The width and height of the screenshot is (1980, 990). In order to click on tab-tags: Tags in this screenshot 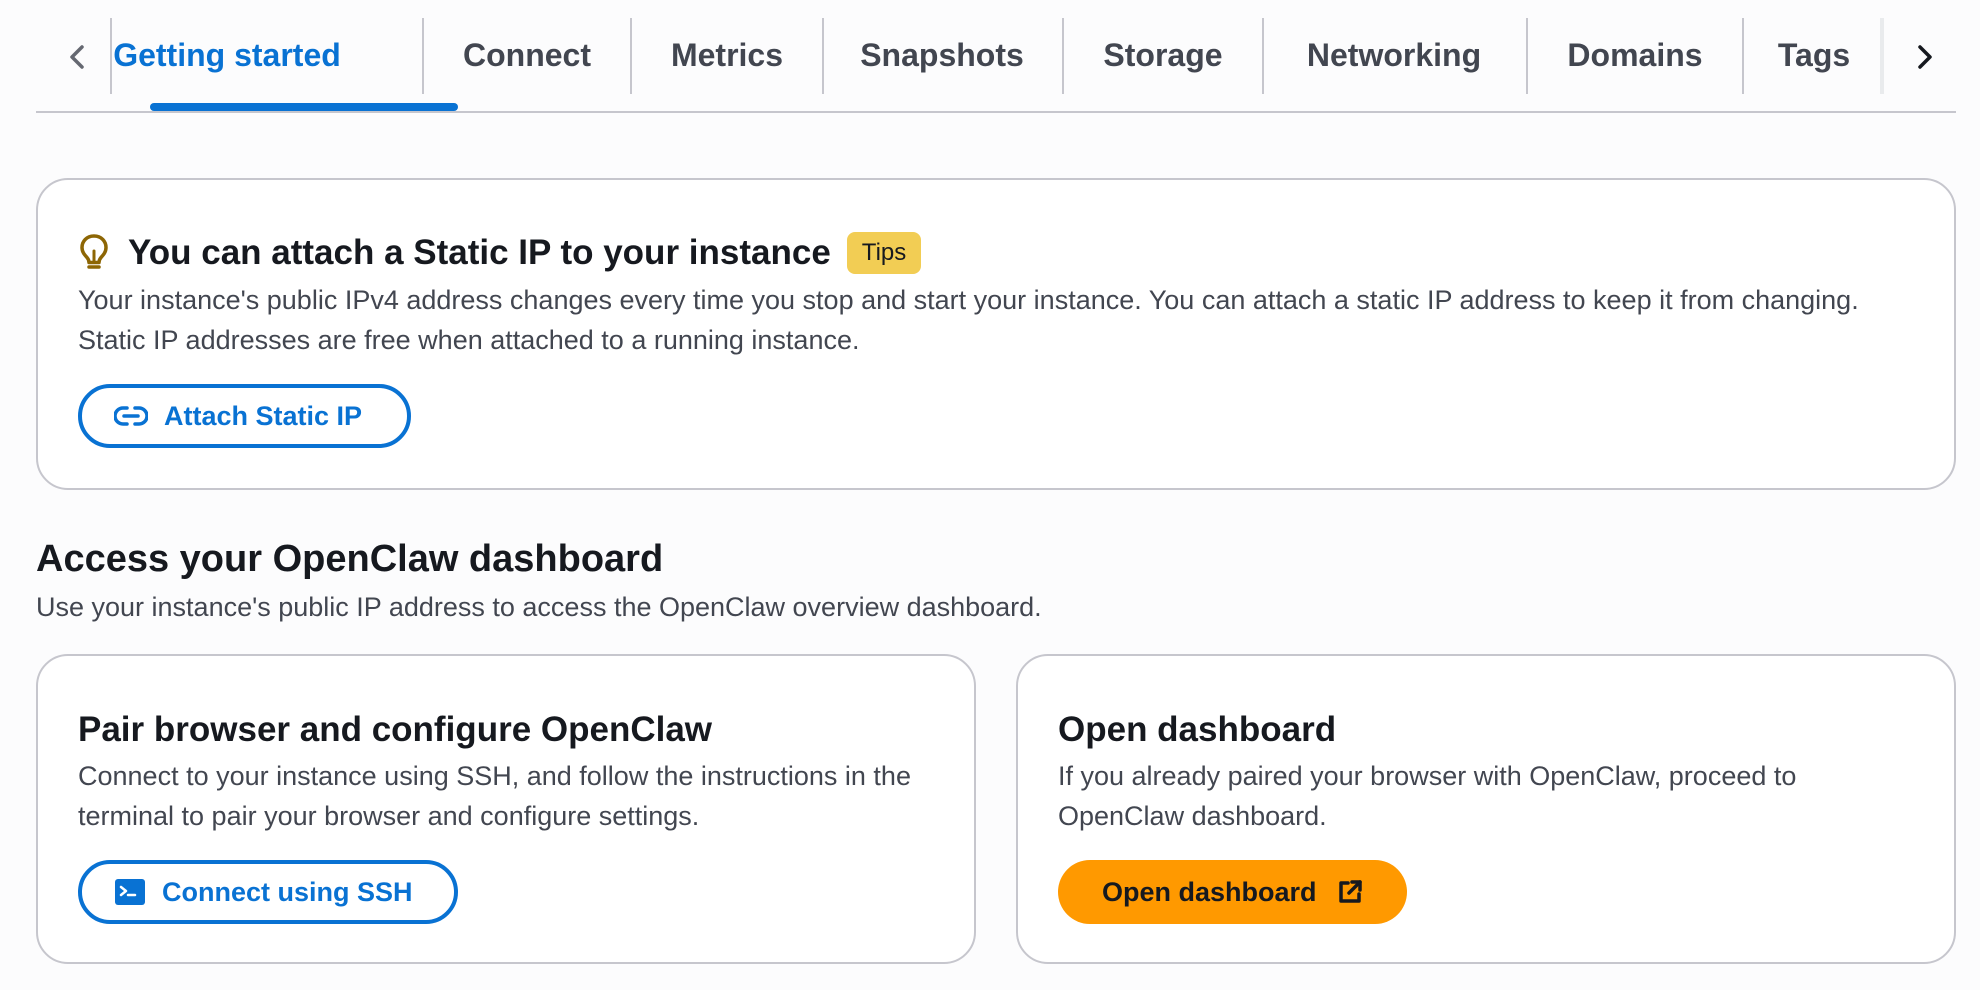, I will do `click(1814, 56)`.